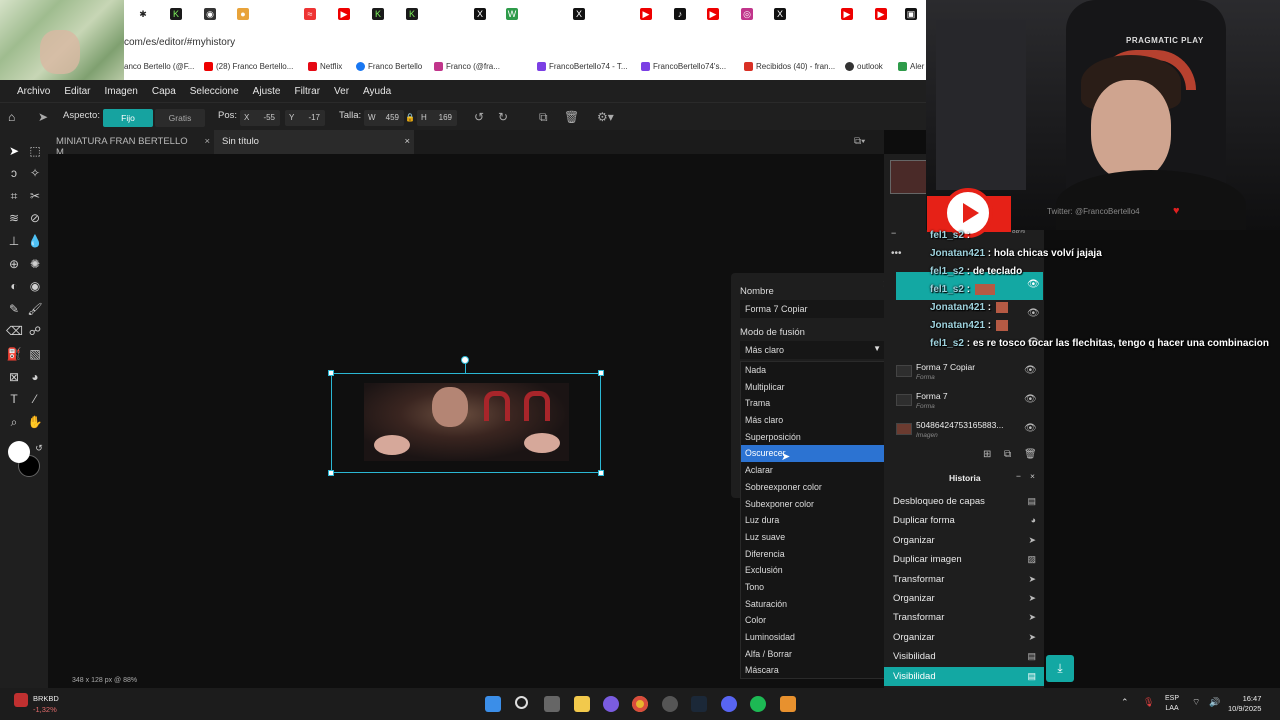 This screenshot has width=1280, height=720. I want to click on rotate-right-icon: ↻, so click(503, 117).